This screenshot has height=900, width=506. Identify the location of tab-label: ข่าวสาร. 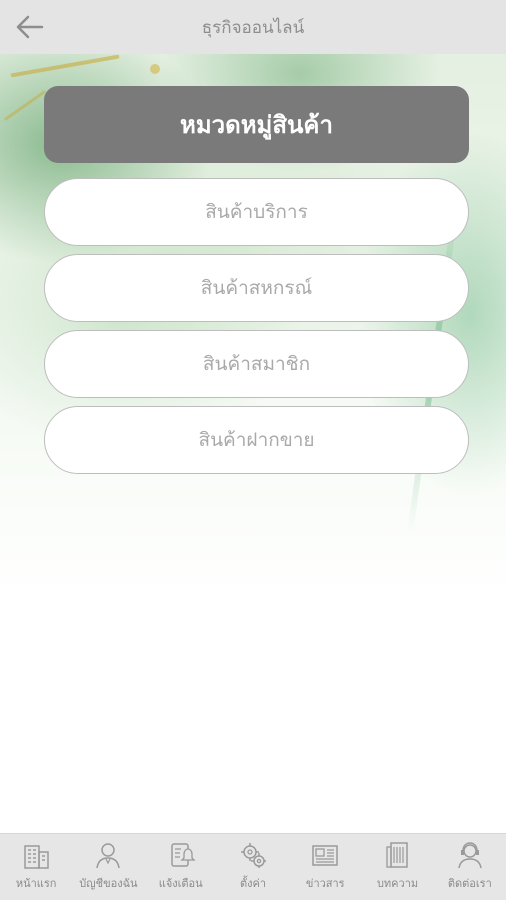
(325, 883).